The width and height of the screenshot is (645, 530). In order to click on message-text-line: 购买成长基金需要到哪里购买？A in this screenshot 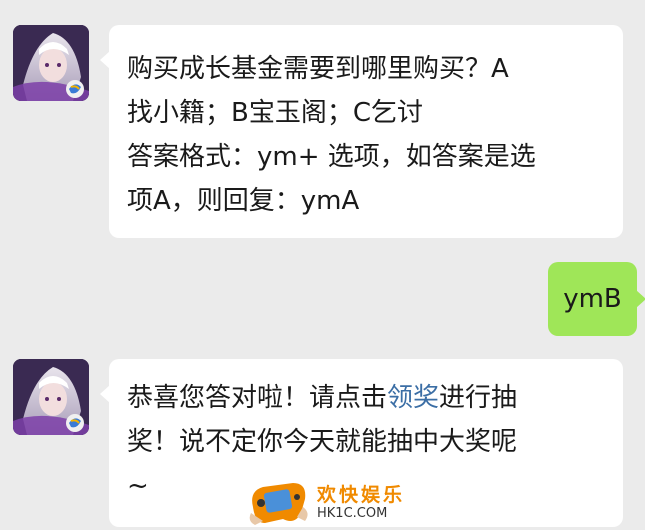, I will do `click(318, 69)`.